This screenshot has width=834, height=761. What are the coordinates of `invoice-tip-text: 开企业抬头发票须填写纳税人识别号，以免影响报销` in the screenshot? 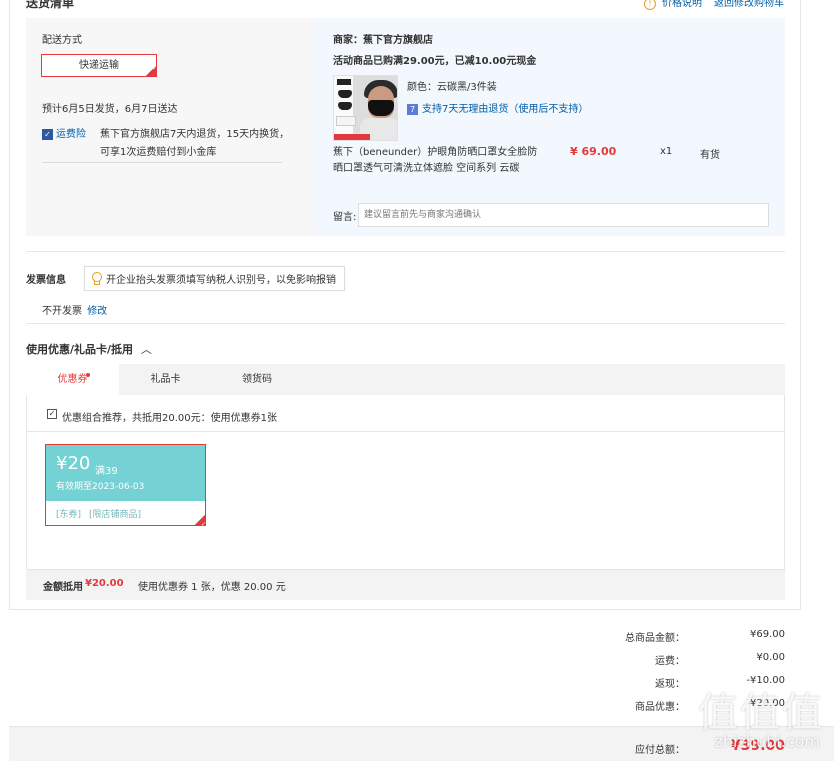 It's located at (221, 280).